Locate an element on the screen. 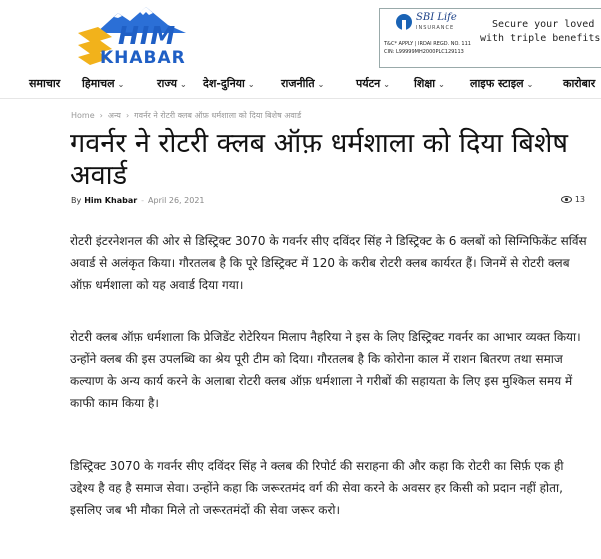 Image resolution: width=601 pixels, height=559 pixels. nav-item-lifestyle: लाइफ स्टाइल ⌄ is located at coordinates (501, 83).